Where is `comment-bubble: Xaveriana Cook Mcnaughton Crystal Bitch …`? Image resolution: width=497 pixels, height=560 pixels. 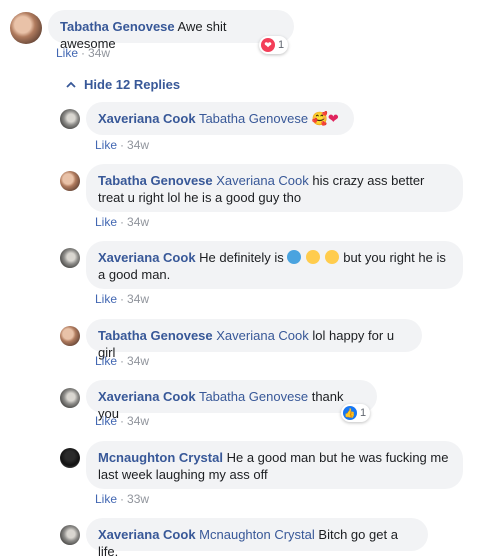 comment-bubble: Xaveriana Cook Mcnaughton Crystal Bitch … is located at coordinates (257, 538).